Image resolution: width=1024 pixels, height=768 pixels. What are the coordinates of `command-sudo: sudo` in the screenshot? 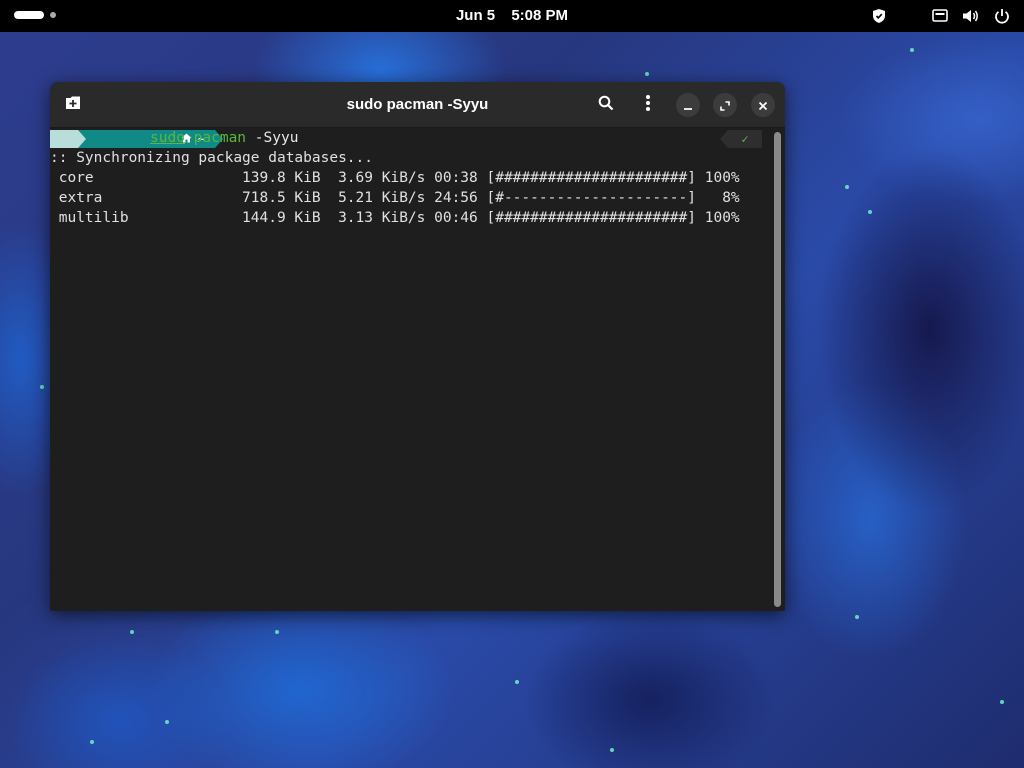 It's located at (167, 138).